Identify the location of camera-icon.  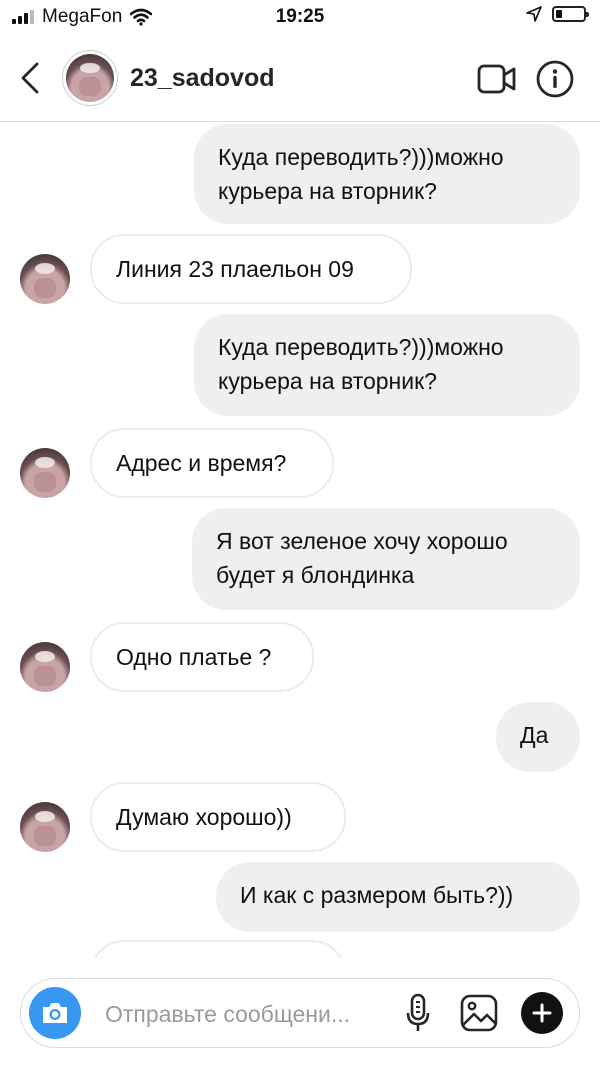
(55, 1013).